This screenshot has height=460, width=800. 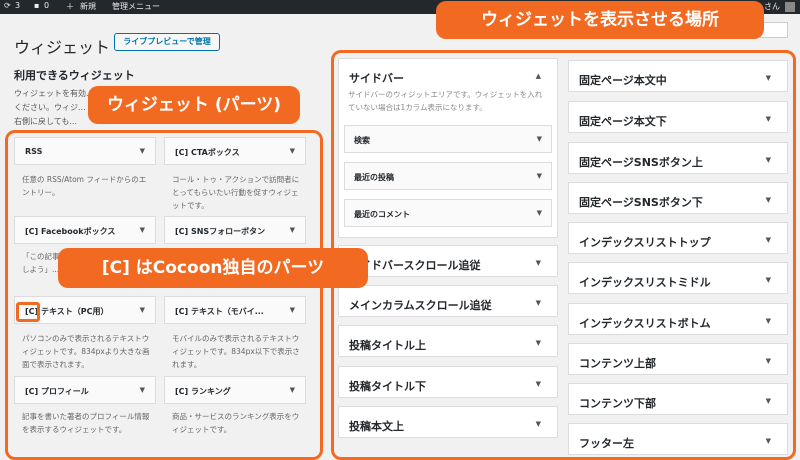 What do you see at coordinates (213, 268) in the screenshot?
I see `callout-cocoon-parts: [C] はCocoon独自のパーツ` at bounding box center [213, 268].